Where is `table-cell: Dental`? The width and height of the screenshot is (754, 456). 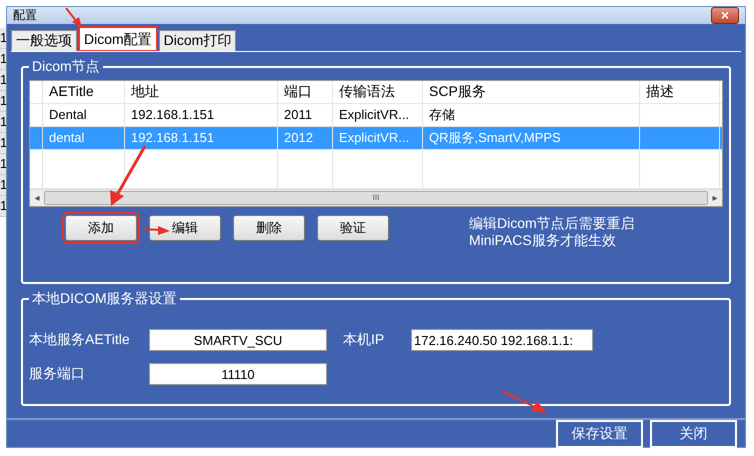
table-cell: Dental is located at coordinates (84, 115).